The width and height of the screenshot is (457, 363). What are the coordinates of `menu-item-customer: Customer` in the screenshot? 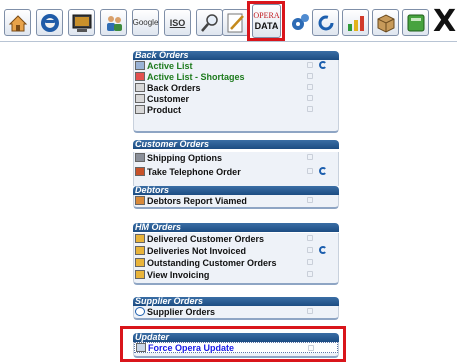 It's located at (236, 98).